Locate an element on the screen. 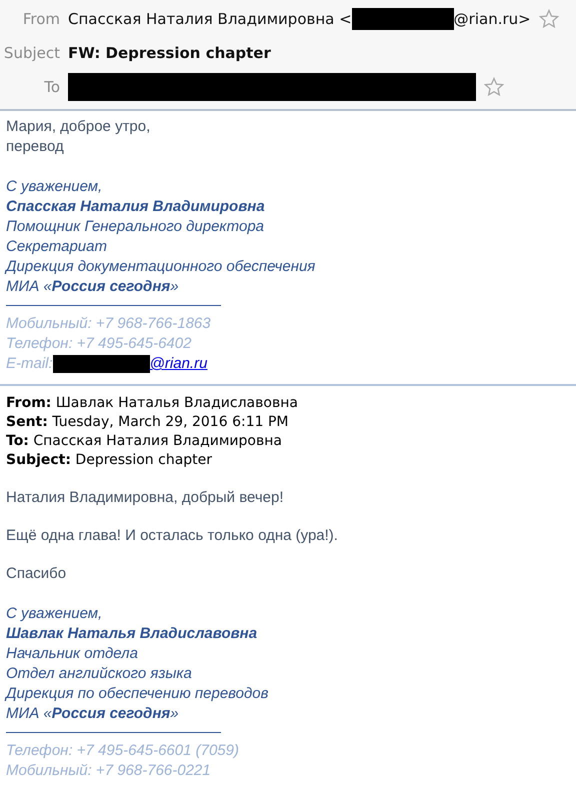  signature-line: Секретариат is located at coordinates (57, 247).